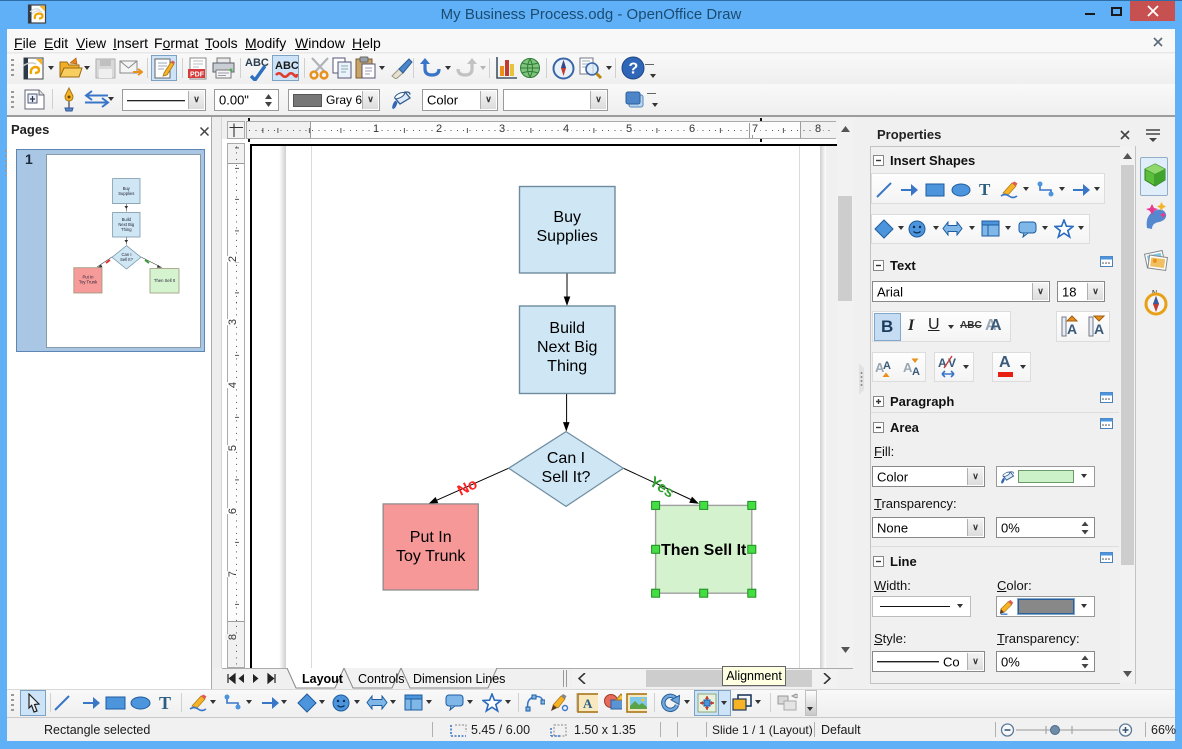 The image size is (1182, 749). Describe the element at coordinates (566, 458) in the screenshot. I see `svg-text: Can I` at that location.